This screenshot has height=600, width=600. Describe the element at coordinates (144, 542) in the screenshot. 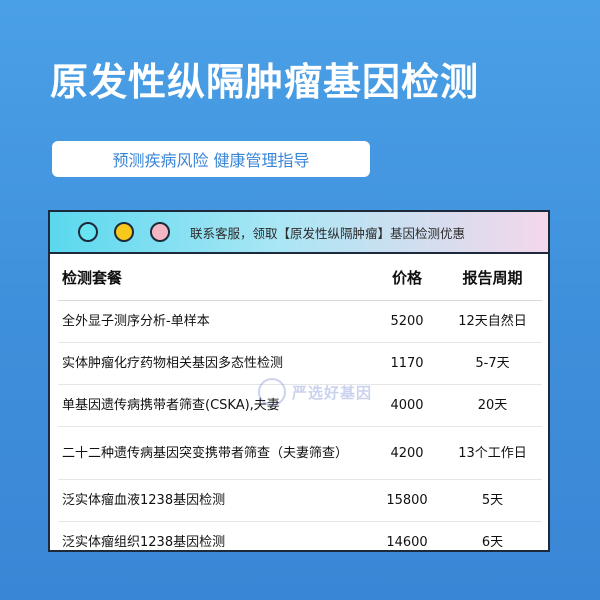

I see `package-name: 泛实体瘤组织1238基因检测` at that location.